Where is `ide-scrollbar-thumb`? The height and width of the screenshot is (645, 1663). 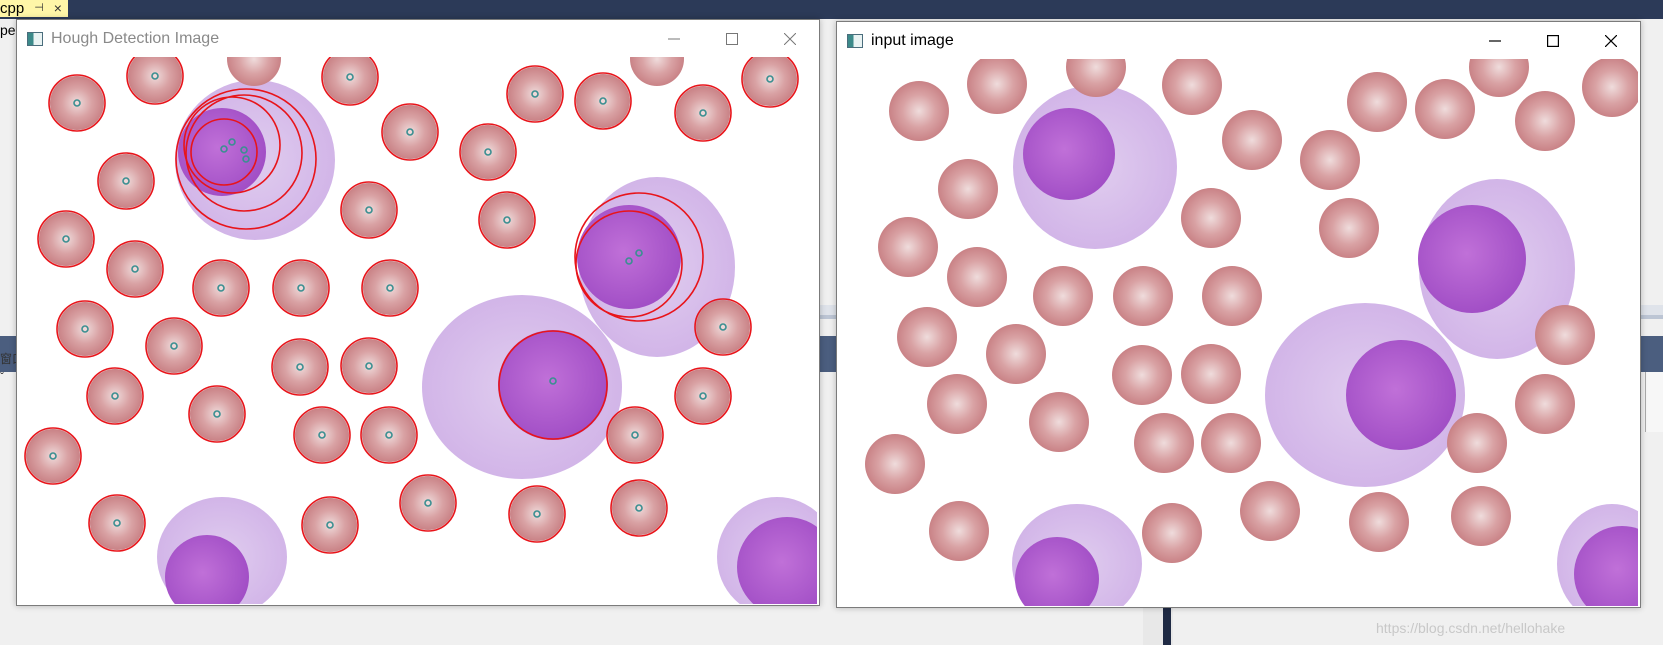
ide-scrollbar-thumb is located at coordinates (1167, 625).